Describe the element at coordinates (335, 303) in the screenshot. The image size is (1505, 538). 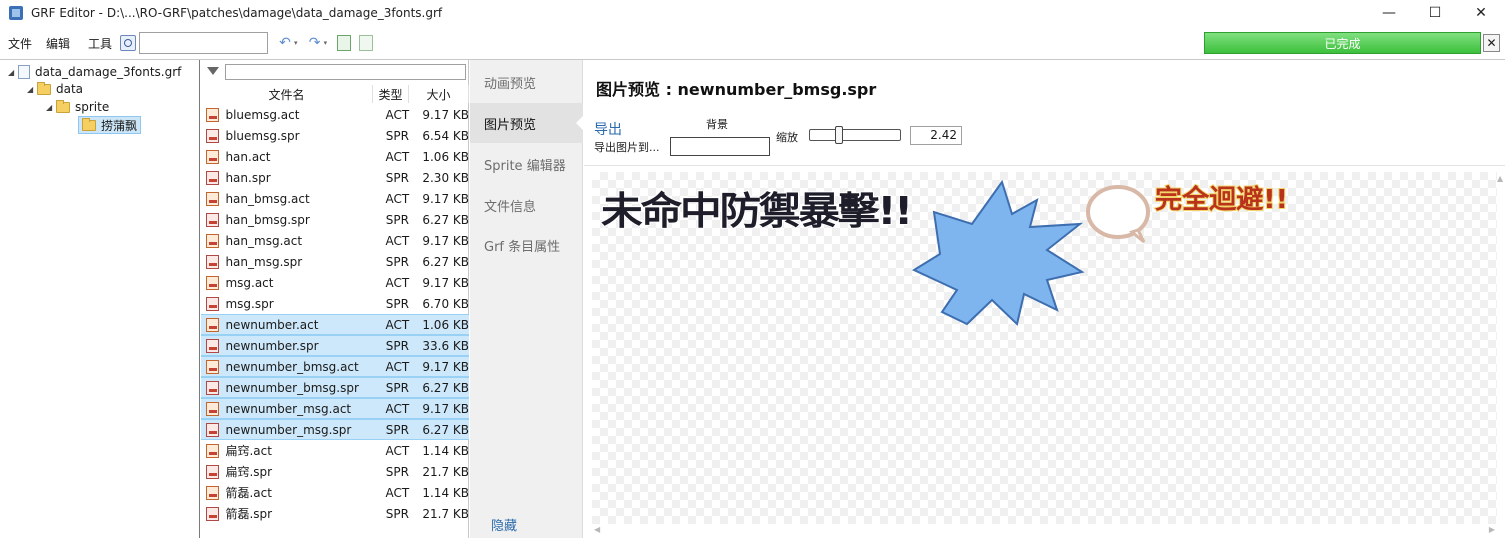
I see `file-row: msg.spr SPR 6.70 KB` at that location.